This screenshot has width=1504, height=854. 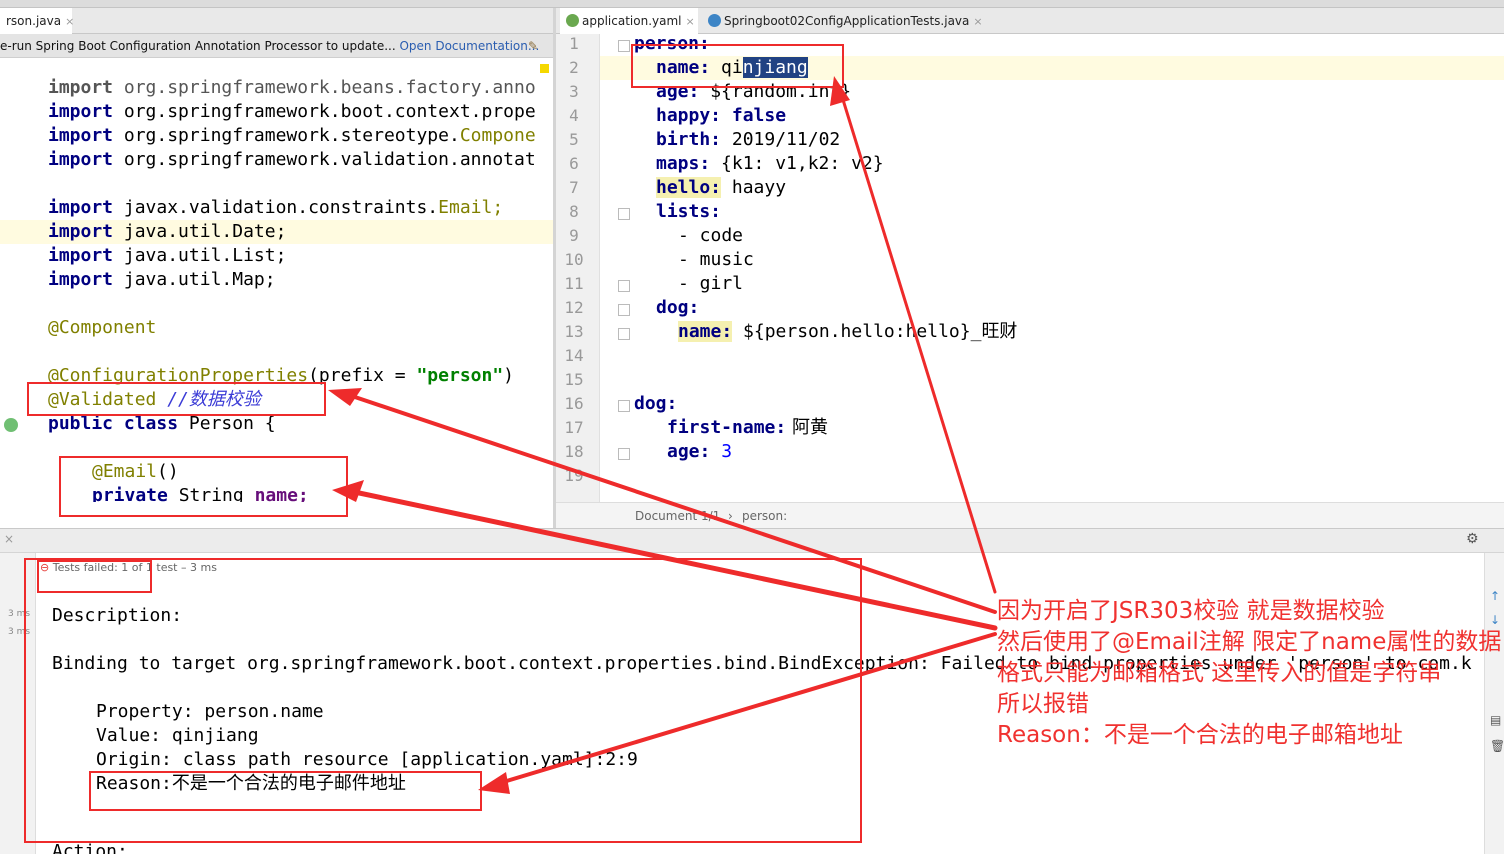 I want to click on line-number: 8, so click(x=574, y=211).